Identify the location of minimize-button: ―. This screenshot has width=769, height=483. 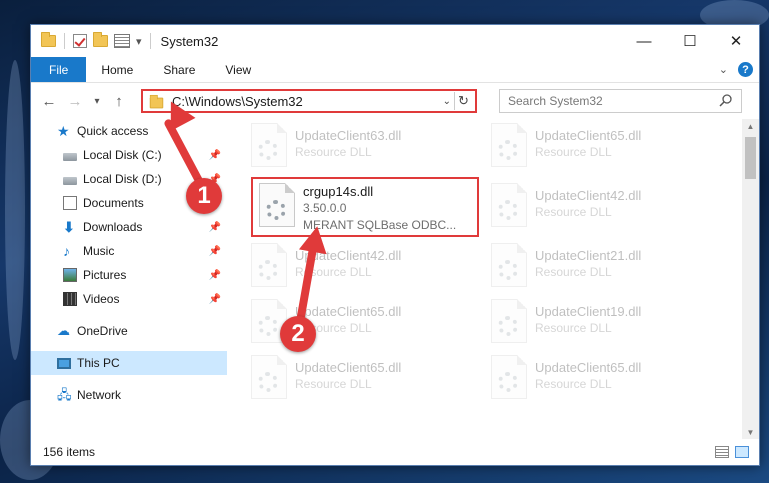
(644, 41).